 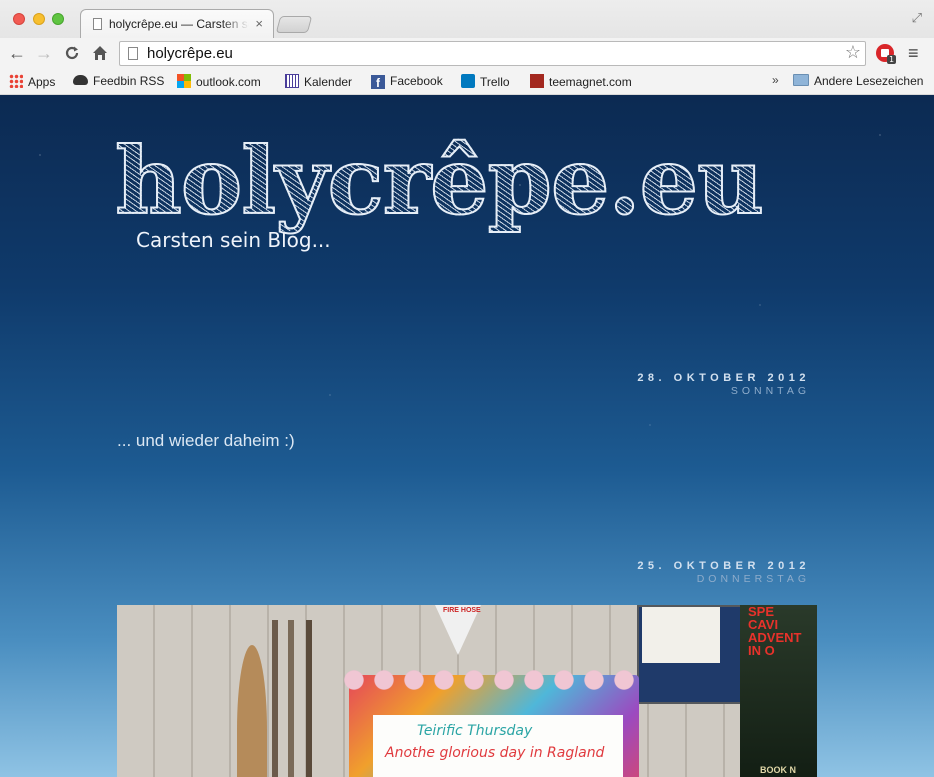 I want to click on photo-whiteboard-line: Anothe glorious day in Ragland, so click(x=495, y=753).